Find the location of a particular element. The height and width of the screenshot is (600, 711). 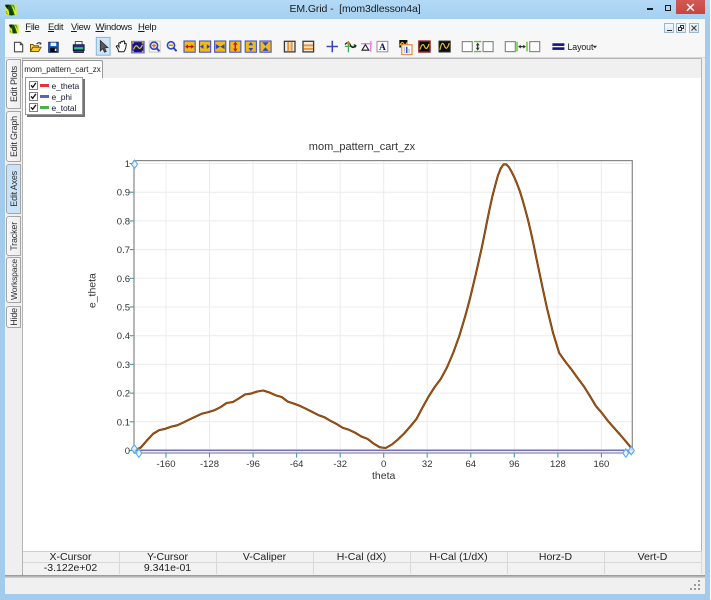

svg-text: -32 is located at coordinates (340, 464).